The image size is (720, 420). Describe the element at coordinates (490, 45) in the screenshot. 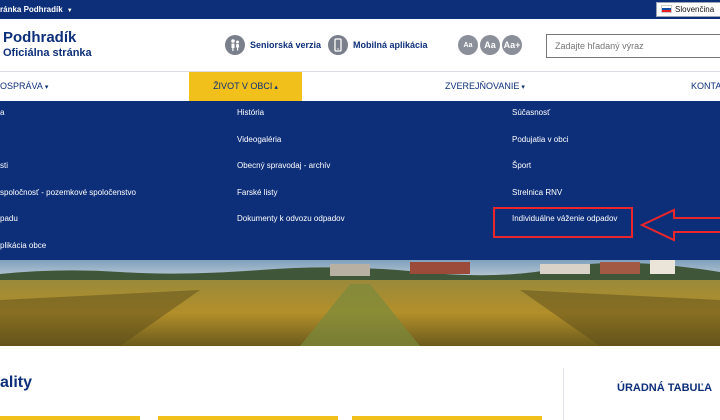

I see `font-size-normal-button: Aa` at that location.